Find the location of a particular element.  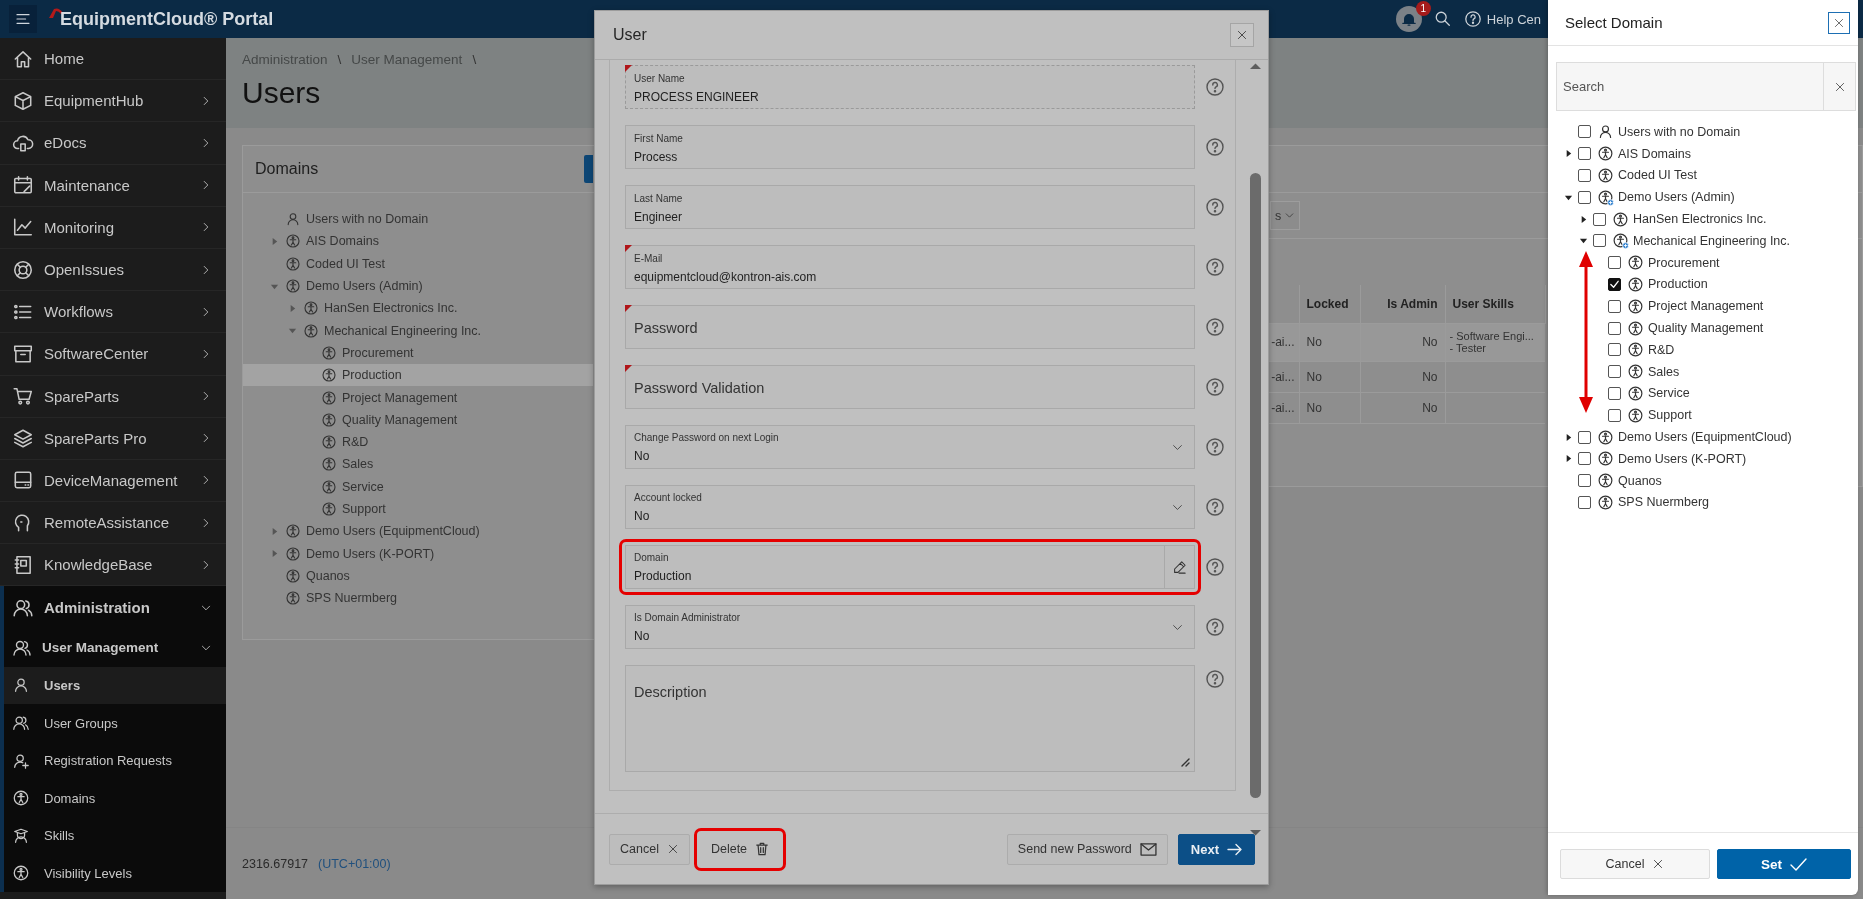

password-field: Password is located at coordinates (910, 327).